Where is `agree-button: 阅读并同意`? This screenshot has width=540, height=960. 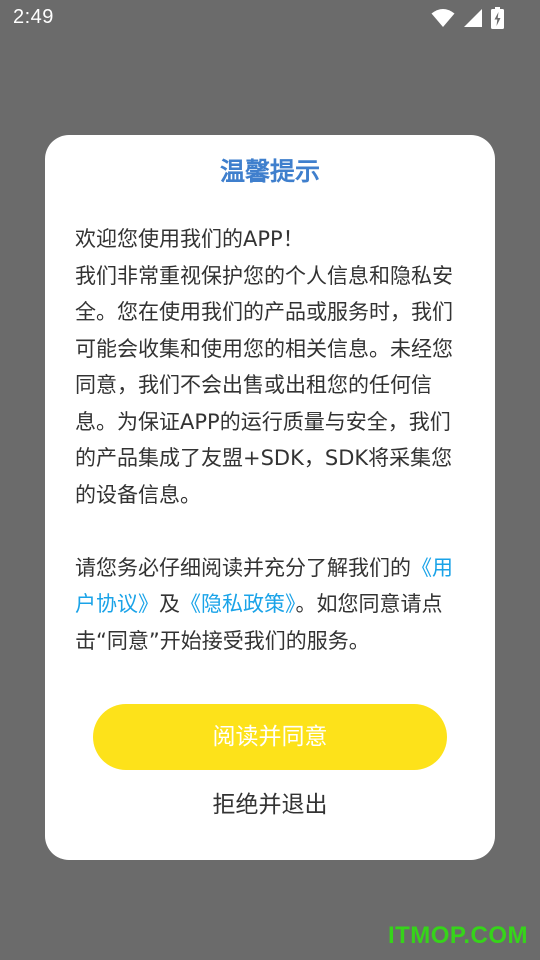
agree-button: 阅读并同意 is located at coordinates (270, 737).